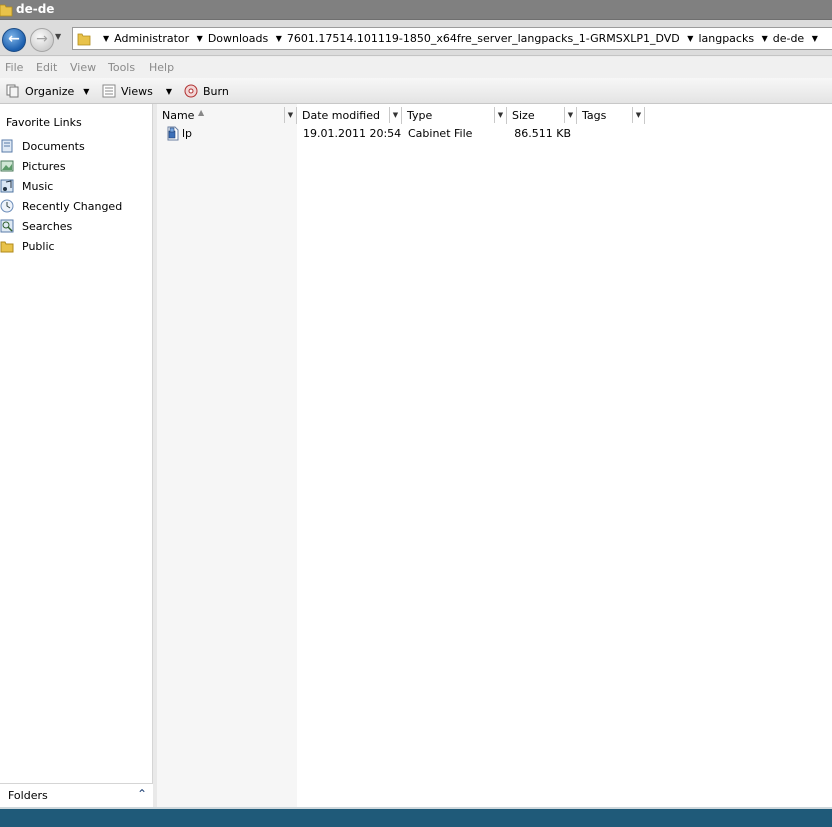 The image size is (832, 827). Describe the element at coordinates (7, 166) in the screenshot. I see `pictures-icon` at that location.